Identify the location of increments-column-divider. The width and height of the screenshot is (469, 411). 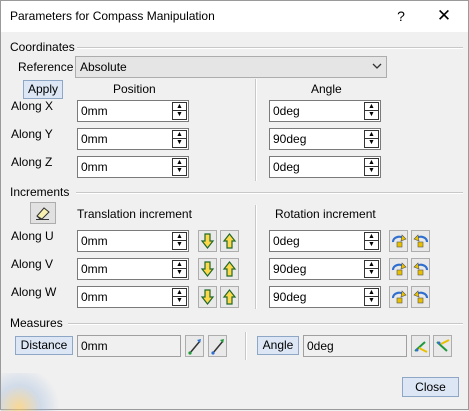
(256, 257).